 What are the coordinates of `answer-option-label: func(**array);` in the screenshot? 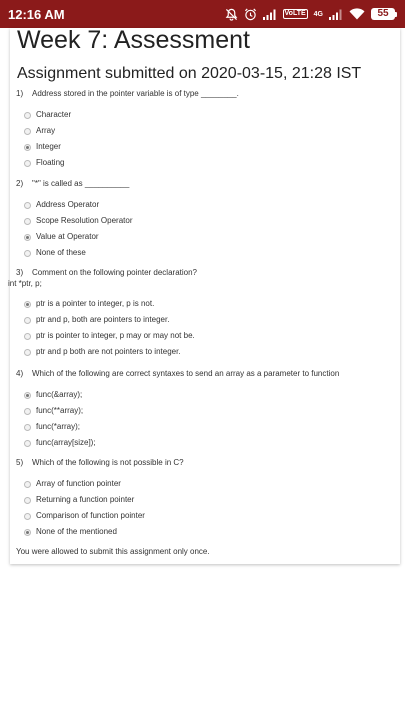 It's located at (60, 410).